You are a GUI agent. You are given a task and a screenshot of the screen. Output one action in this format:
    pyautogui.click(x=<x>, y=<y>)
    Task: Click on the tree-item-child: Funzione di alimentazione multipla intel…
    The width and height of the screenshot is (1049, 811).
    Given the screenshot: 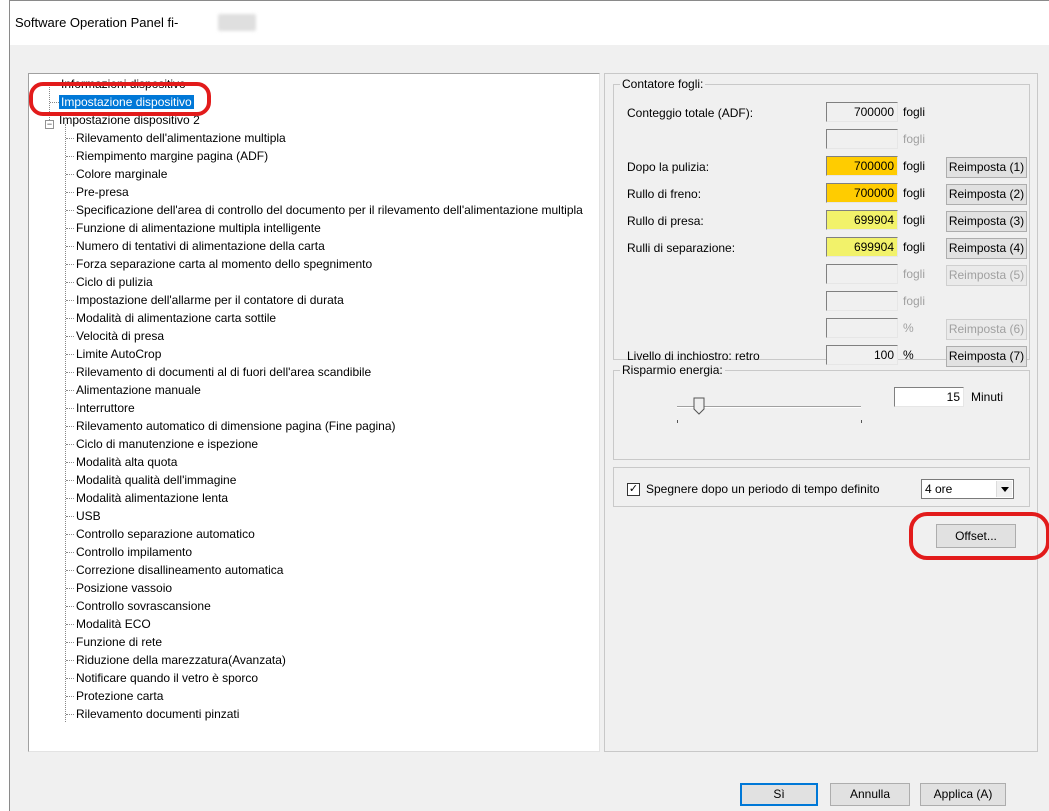 What is the action you would take?
    pyautogui.click(x=198, y=228)
    